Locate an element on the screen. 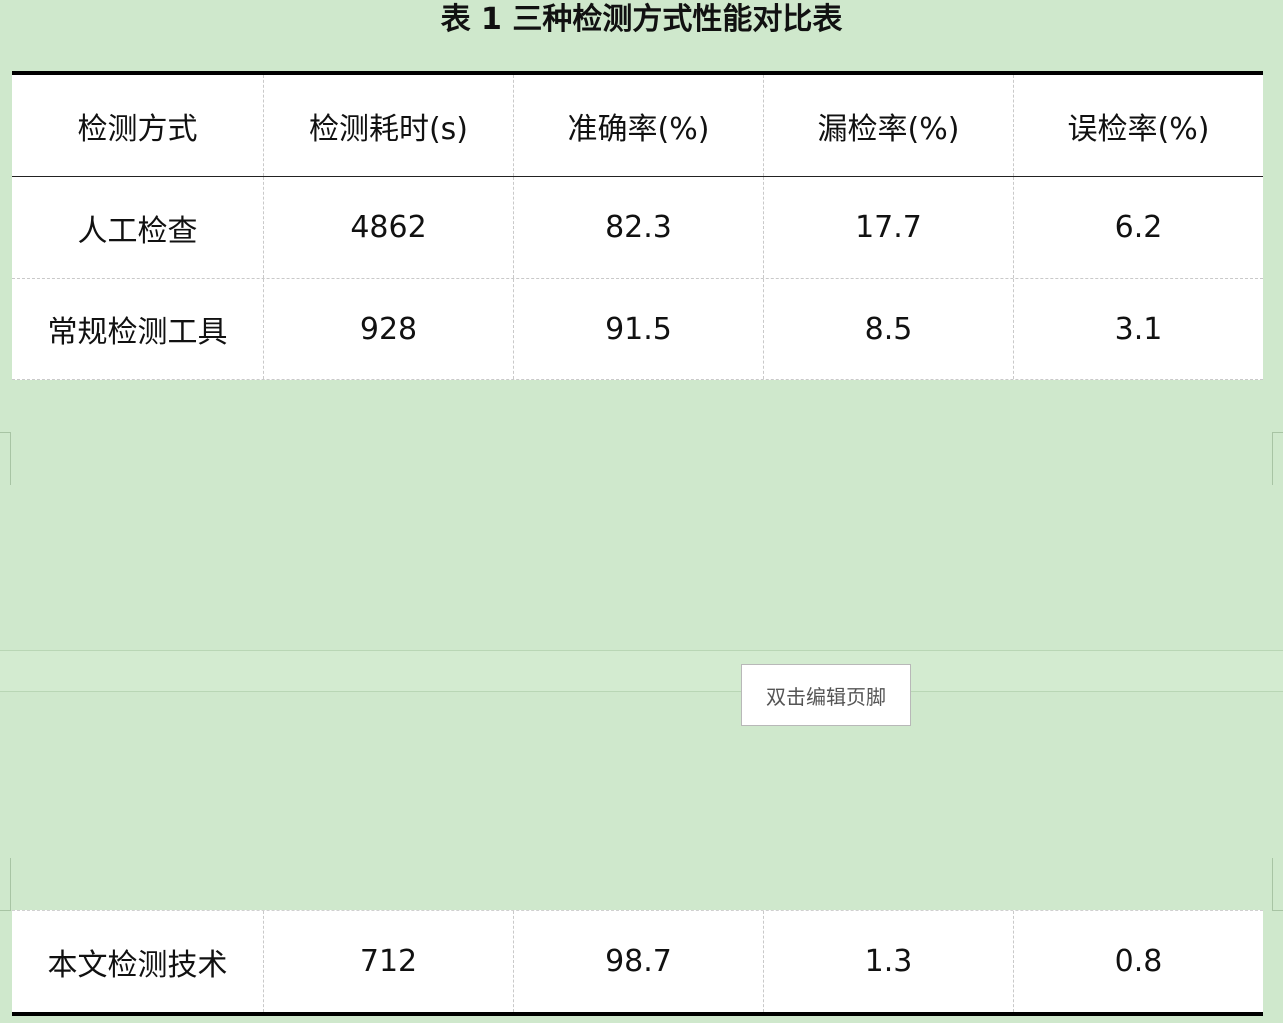 The height and width of the screenshot is (1023, 1283). header-cell-method: 检测方式 is located at coordinates (137, 125).